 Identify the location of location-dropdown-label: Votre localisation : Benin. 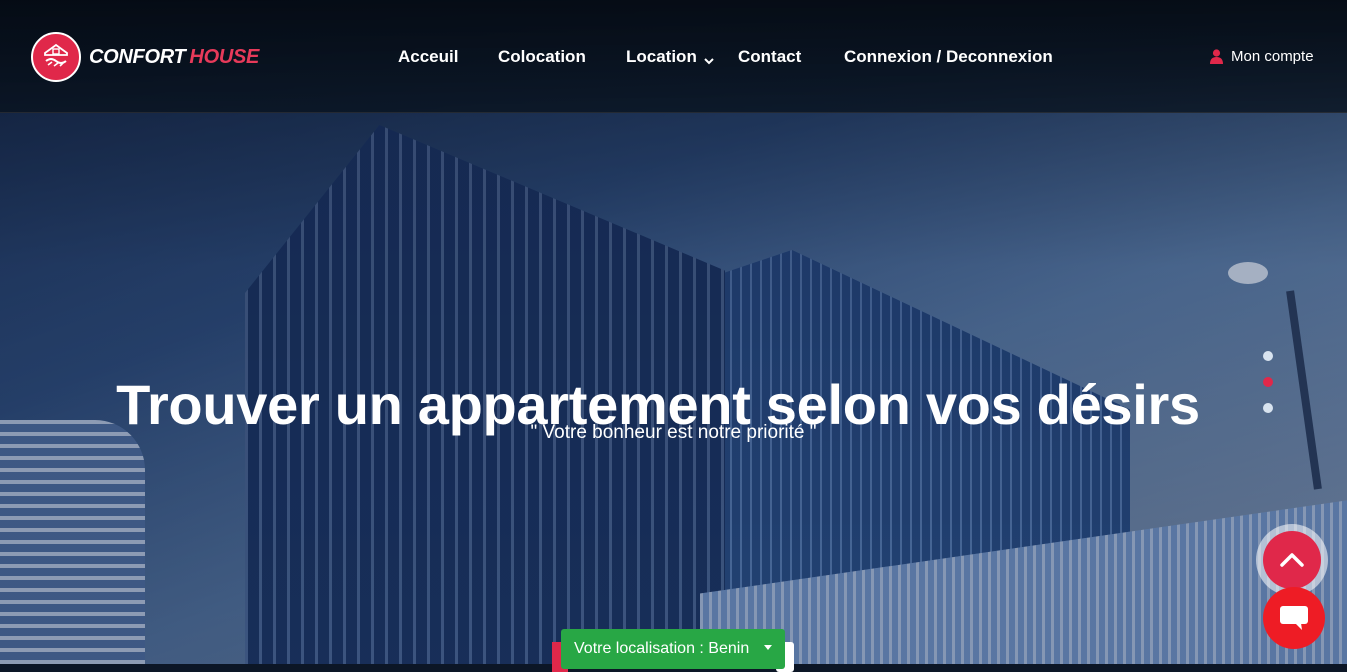
(662, 648).